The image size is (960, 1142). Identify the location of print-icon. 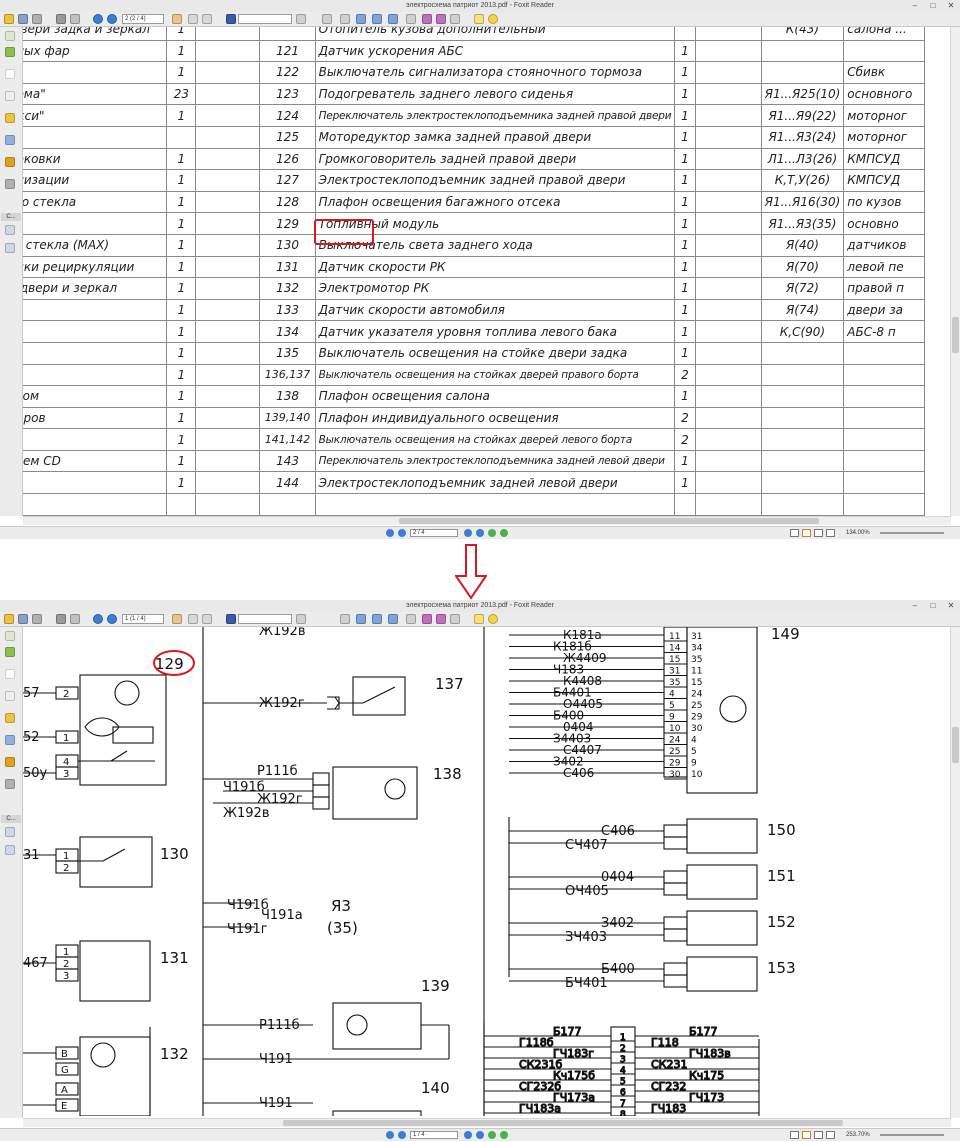
(61, 19).